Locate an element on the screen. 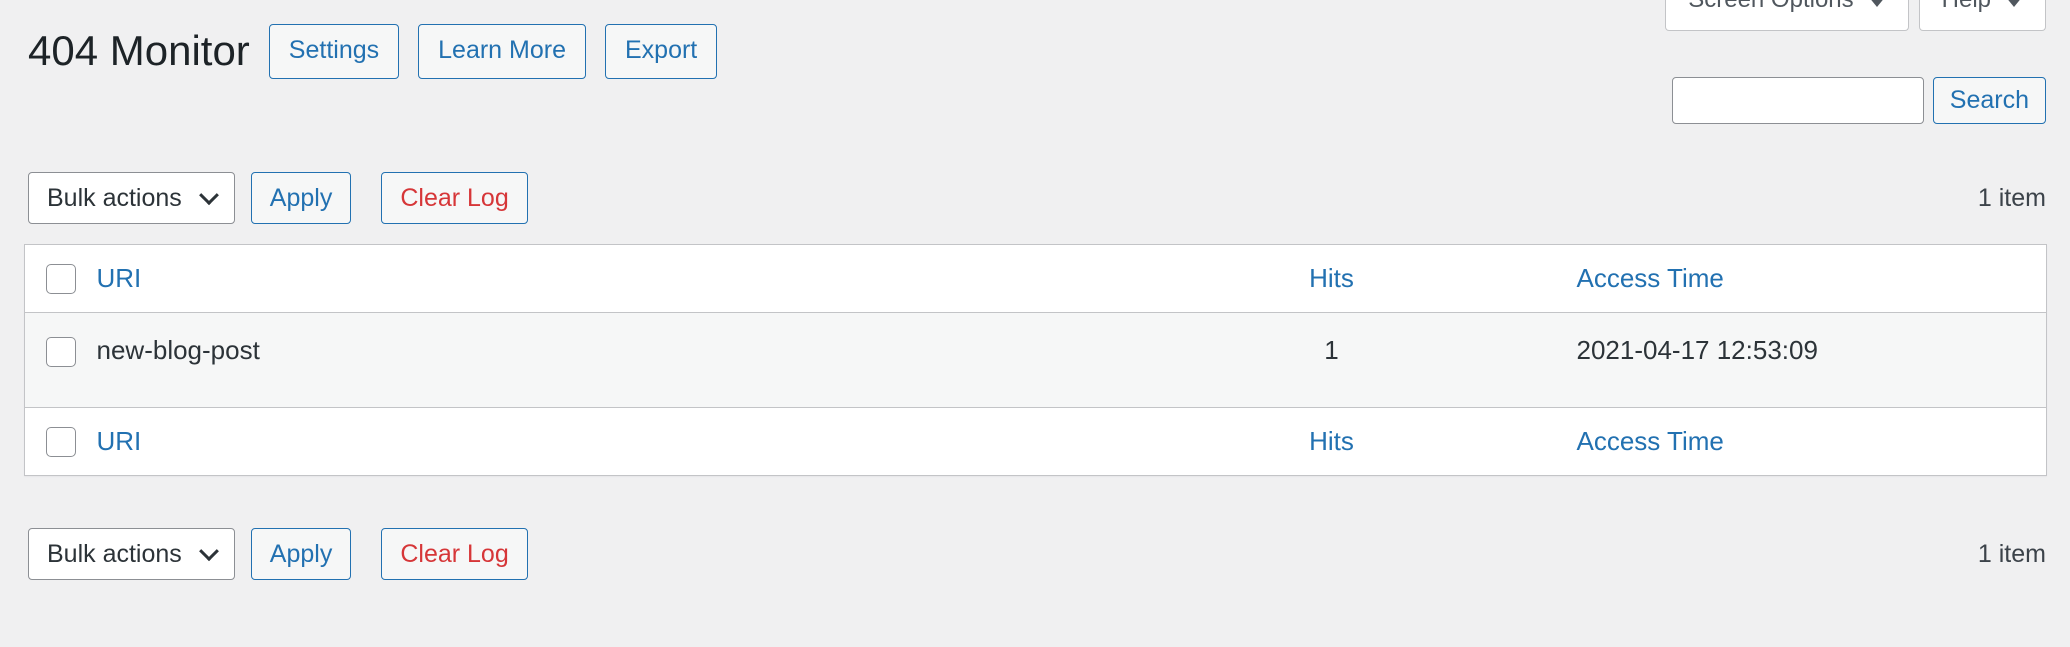  column-footer-hits: Hits is located at coordinates (1331, 441).